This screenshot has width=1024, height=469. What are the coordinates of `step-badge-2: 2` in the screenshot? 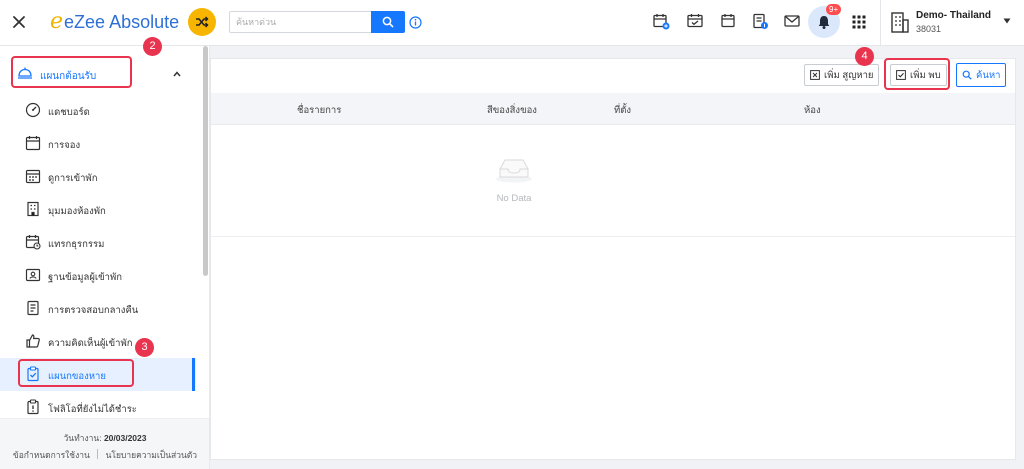 It's located at (152, 46).